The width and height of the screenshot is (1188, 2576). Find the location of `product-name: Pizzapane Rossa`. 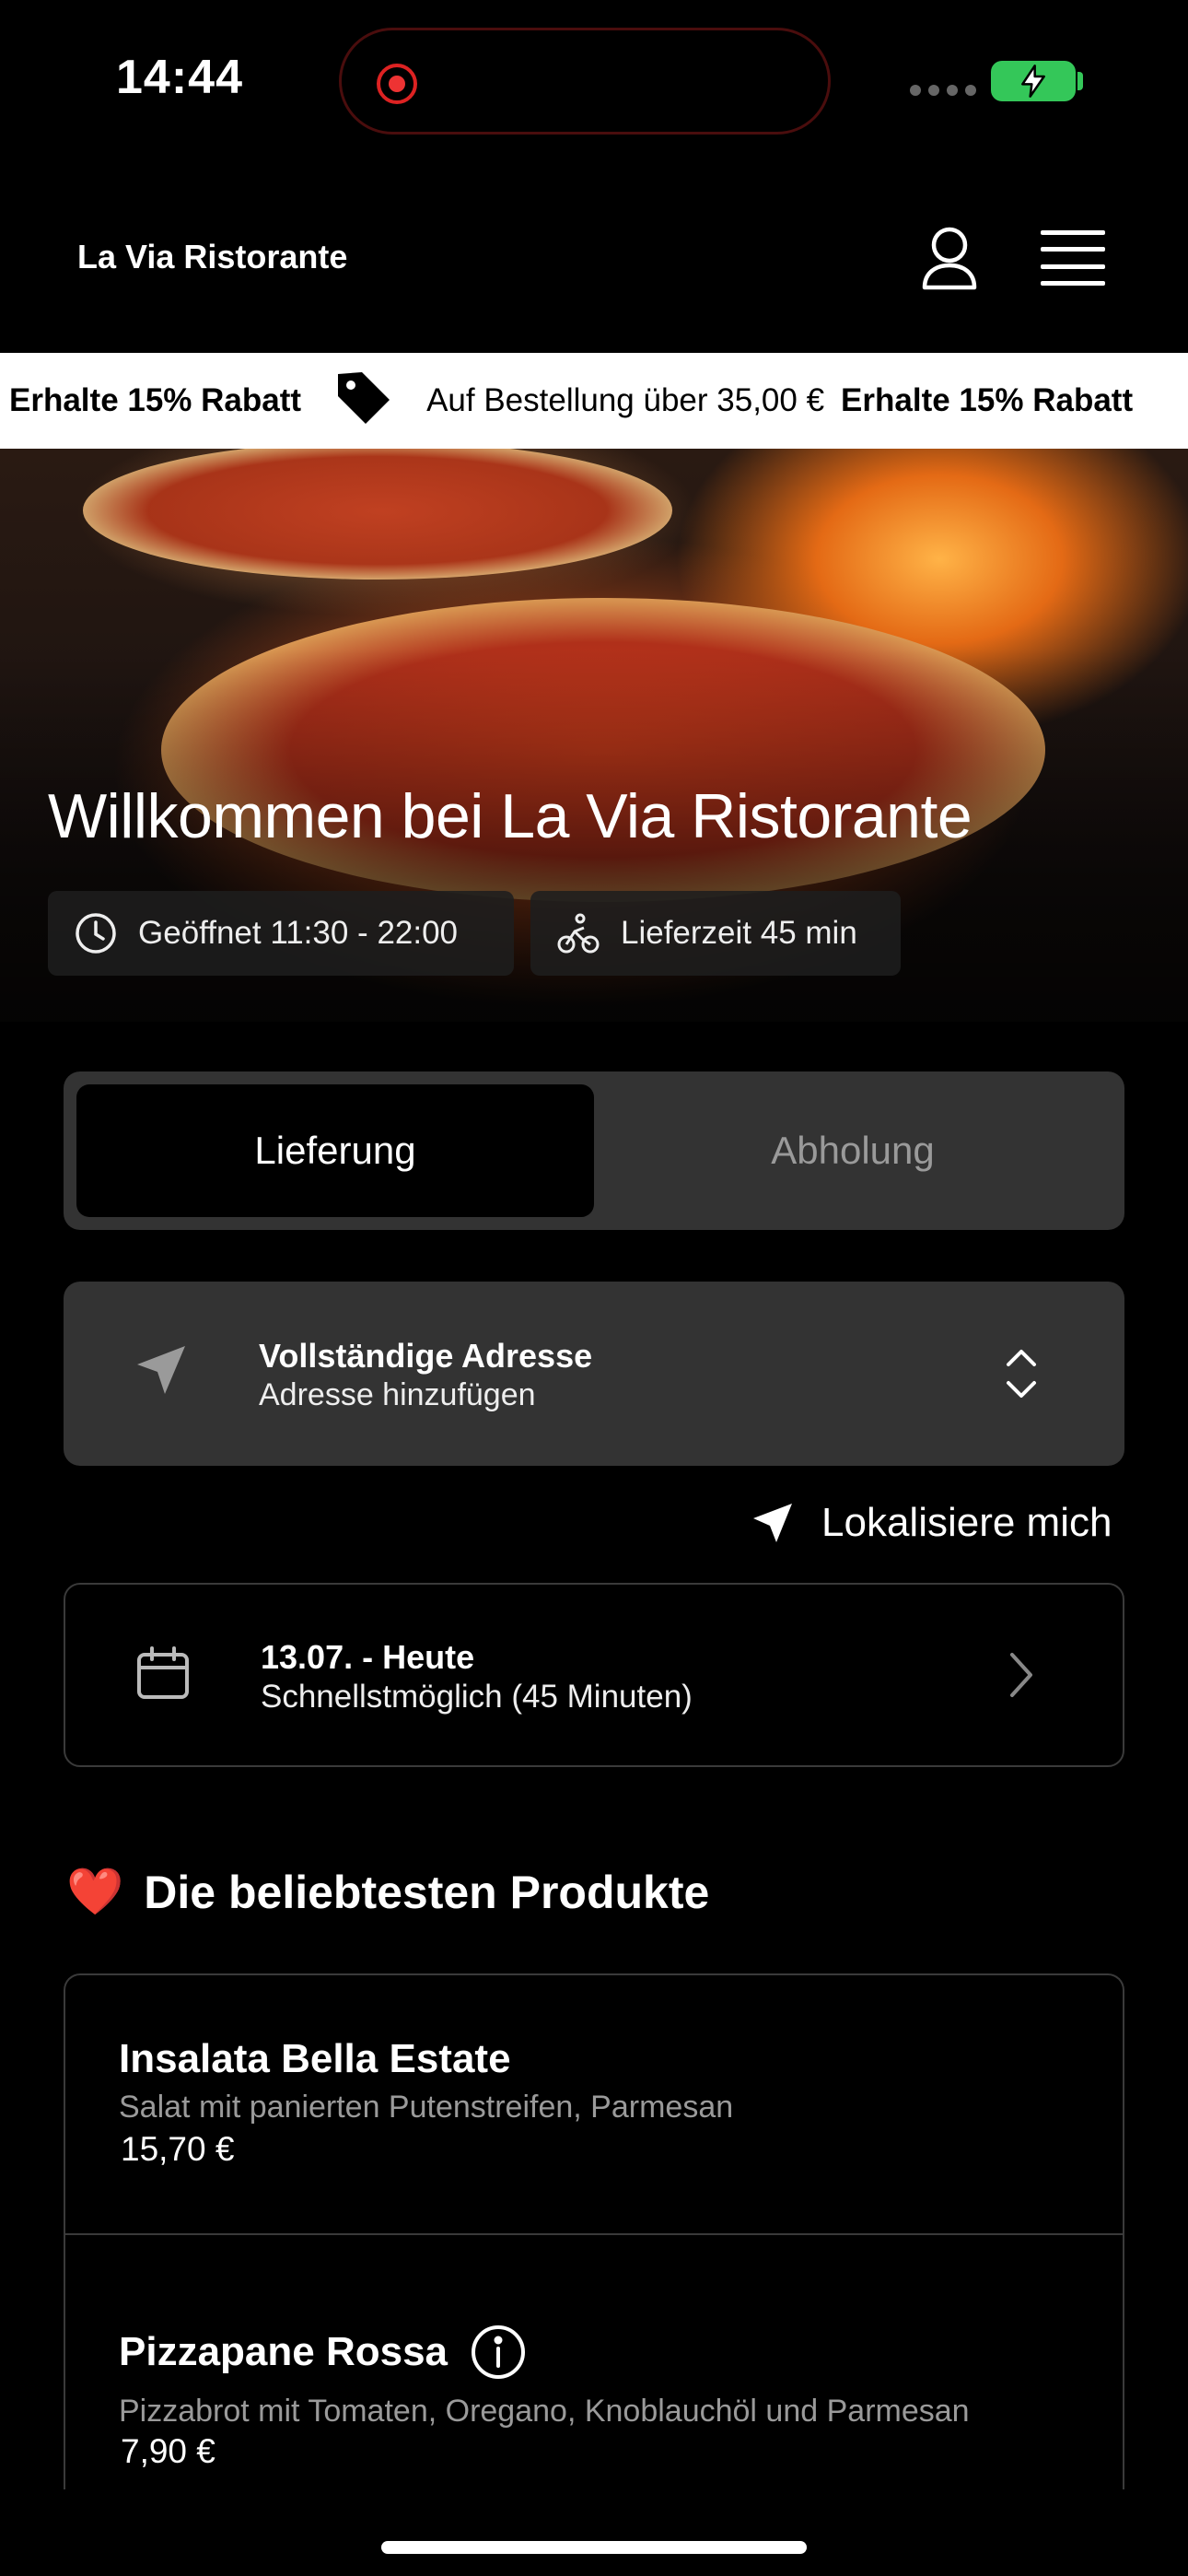

product-name: Pizzapane Rossa is located at coordinates (283, 2352).